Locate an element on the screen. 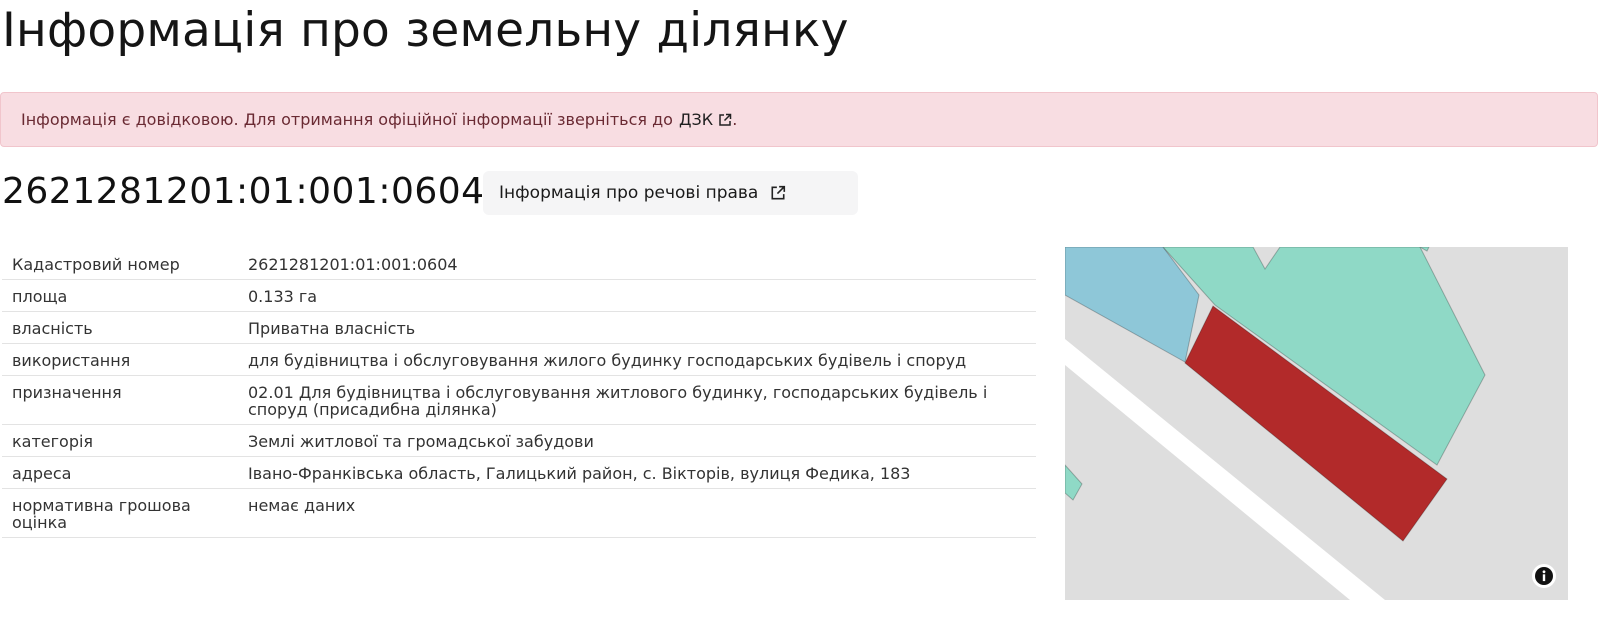 Image resolution: width=1600 pixels, height=639 pixels. cadastral-number-heading: 2621281201:01:001:0604 is located at coordinates (243, 191).